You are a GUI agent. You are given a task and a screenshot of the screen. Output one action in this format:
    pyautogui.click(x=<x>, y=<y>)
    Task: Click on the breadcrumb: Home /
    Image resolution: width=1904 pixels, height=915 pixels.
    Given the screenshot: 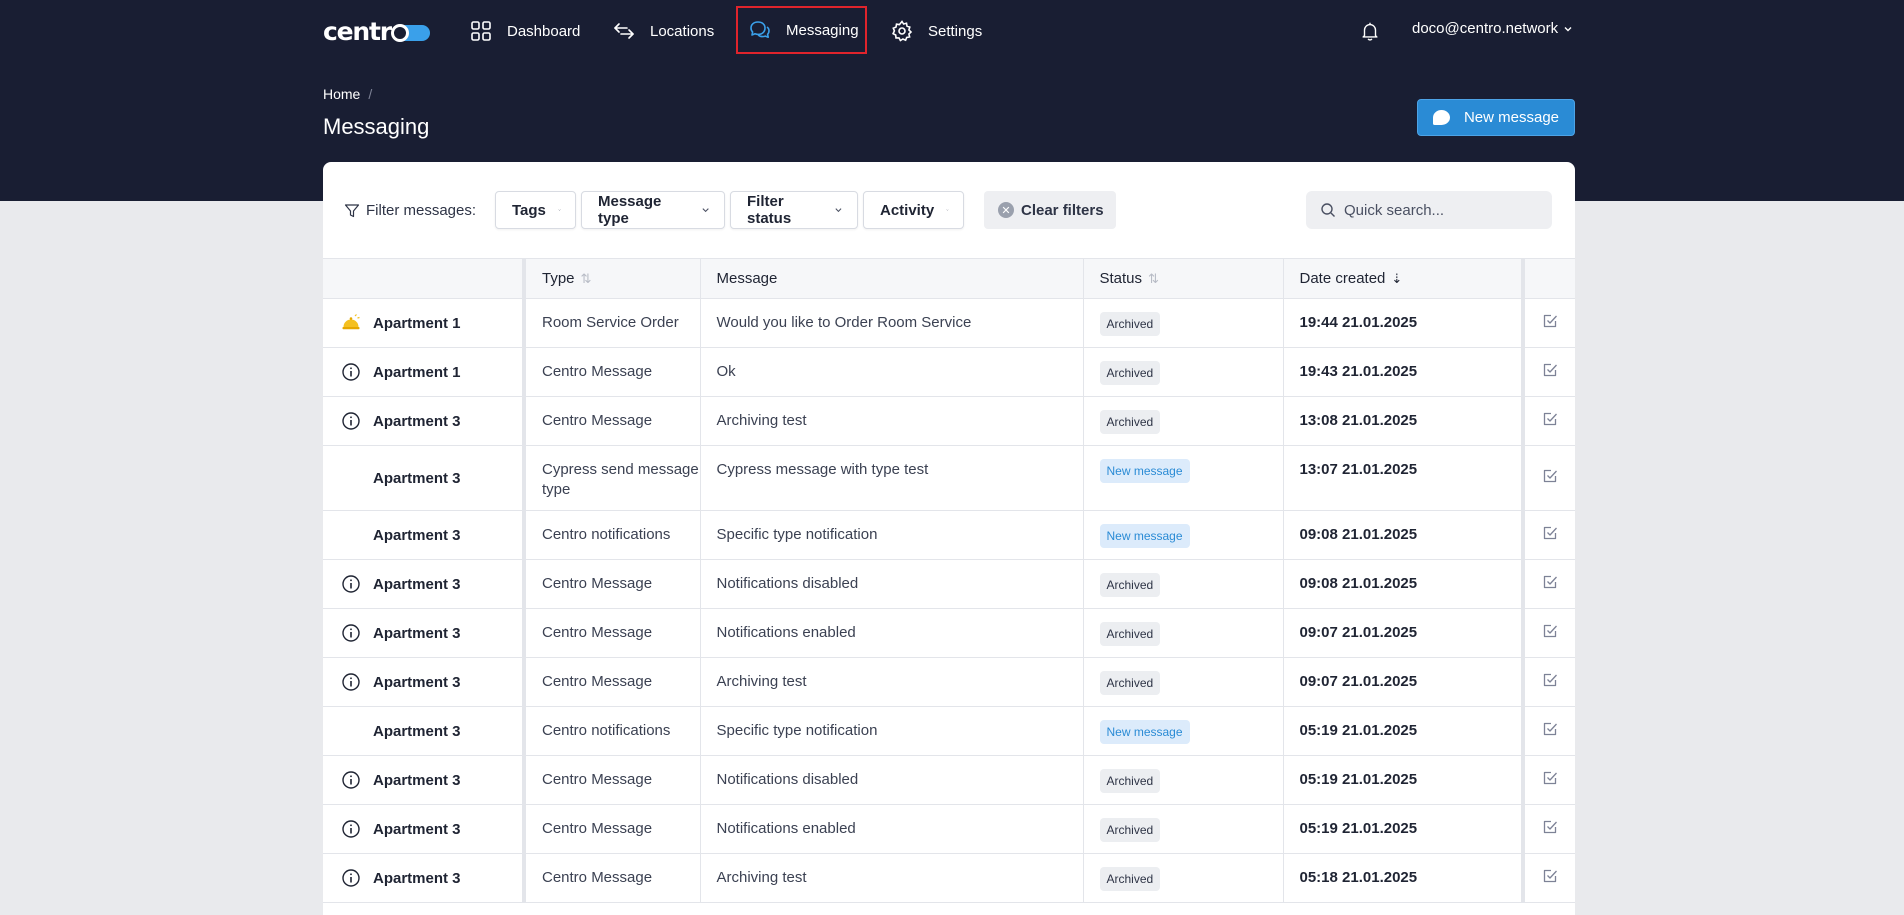 What is the action you would take?
    pyautogui.click(x=347, y=94)
    